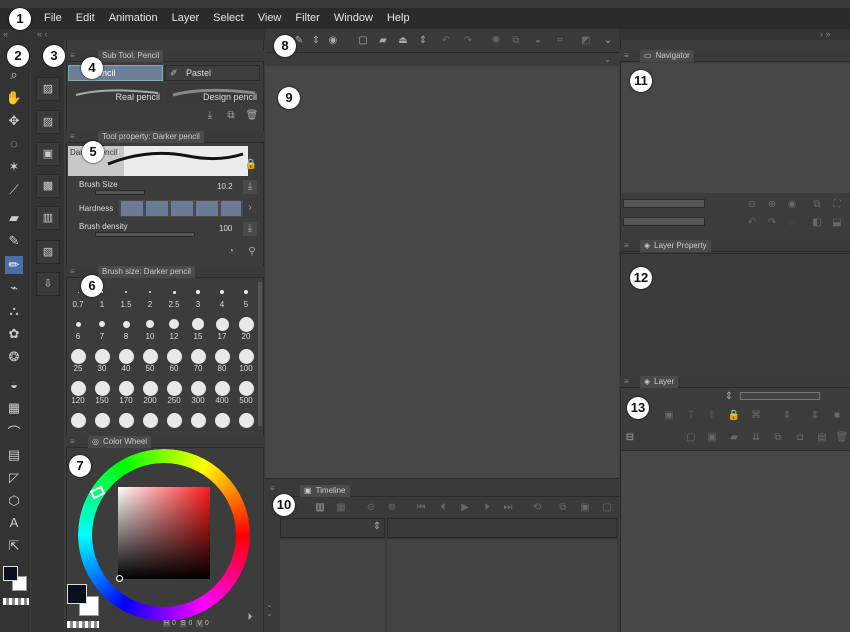 The width and height of the screenshot is (850, 632). Describe the element at coordinates (341, 508) in the screenshot. I see `timeline-edit-icon: ▦` at that location.